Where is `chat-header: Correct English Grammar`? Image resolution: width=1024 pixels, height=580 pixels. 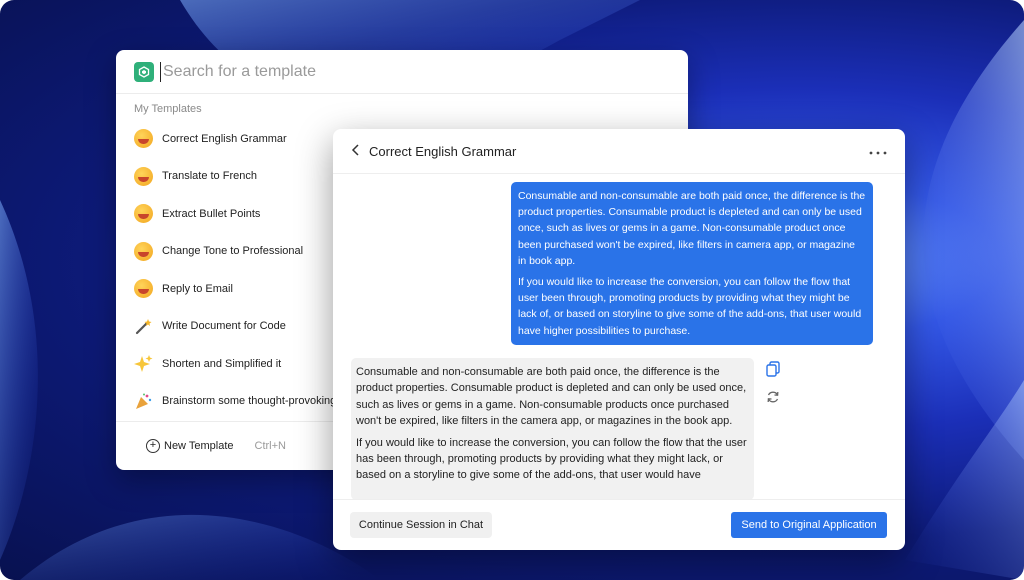
chat-header: Correct English Grammar is located at coordinates (619, 151).